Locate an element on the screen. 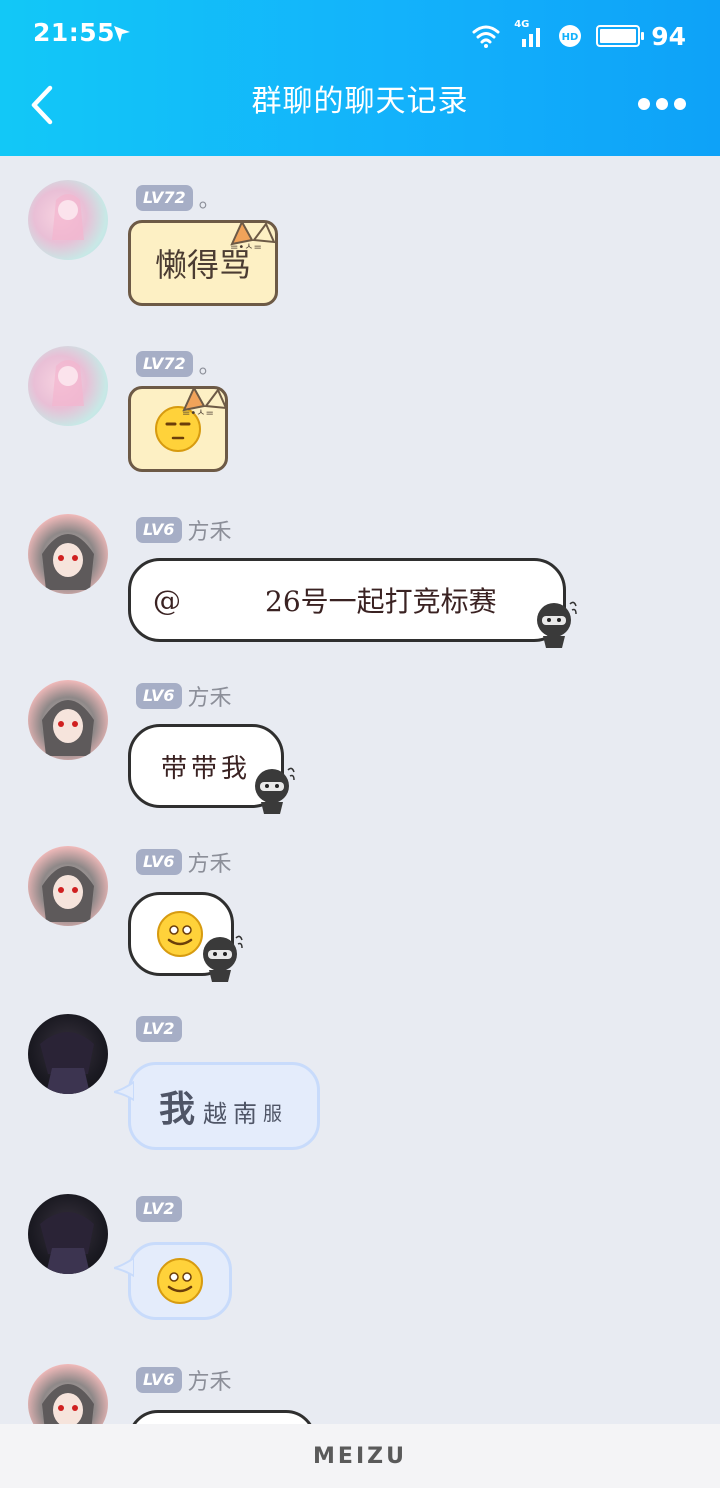 This screenshot has width=720, height=1488. chat-message: LV2 is located at coordinates (360, 1269).